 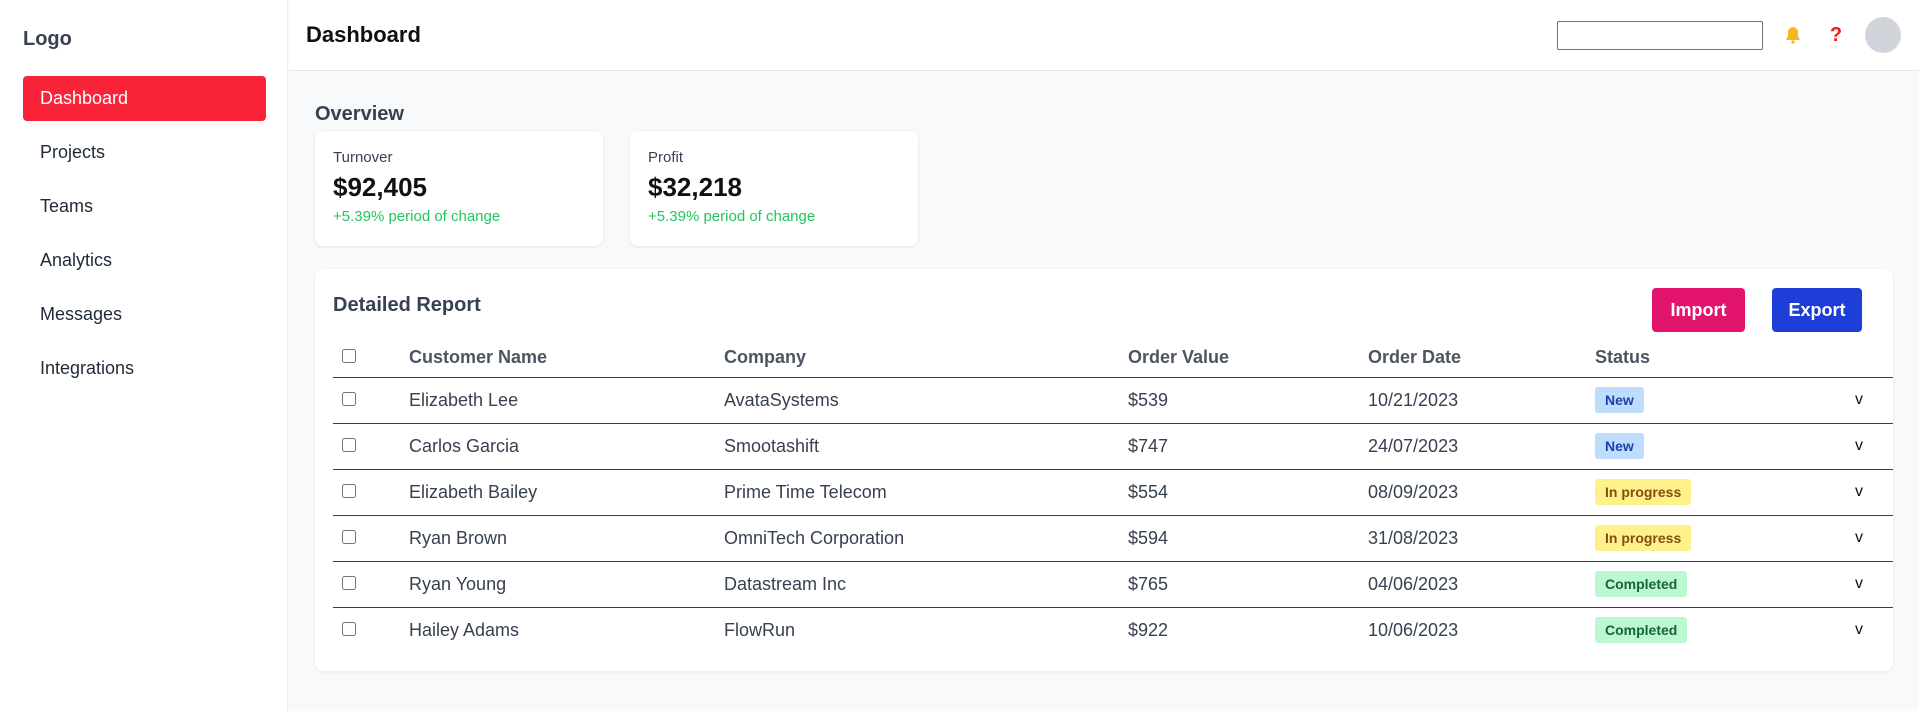 I want to click on top-bar: Dashboard ?, so click(x=1104, y=35).